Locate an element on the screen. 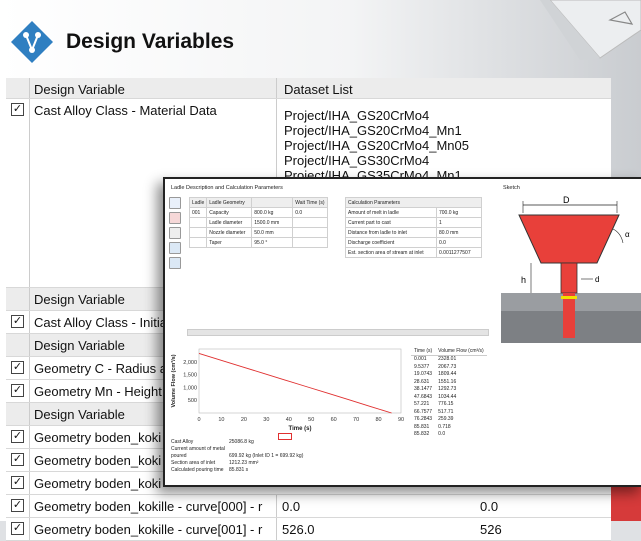  delete-ladle-button is located at coordinates (175, 218).